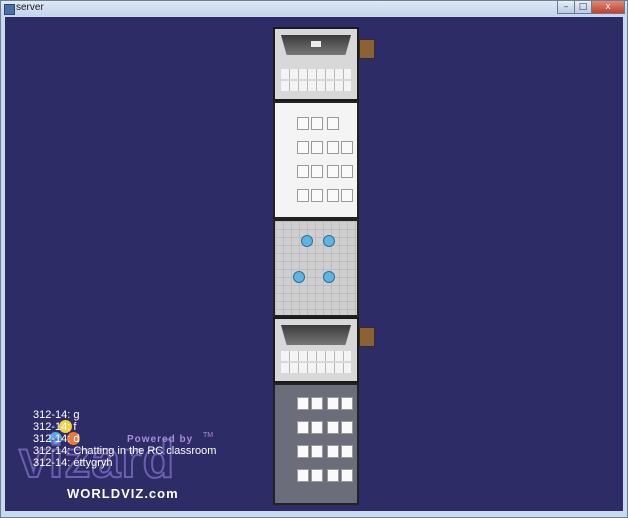 This screenshot has width=628, height=518. Describe the element at coordinates (316, 350) in the screenshot. I see `lecture-room-bottom` at that location.